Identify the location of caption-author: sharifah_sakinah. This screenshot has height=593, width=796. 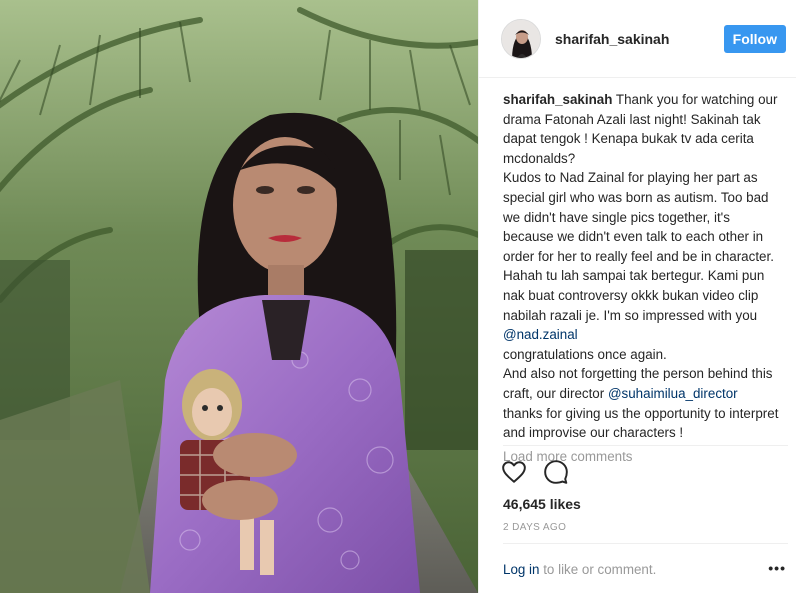
(557, 99).